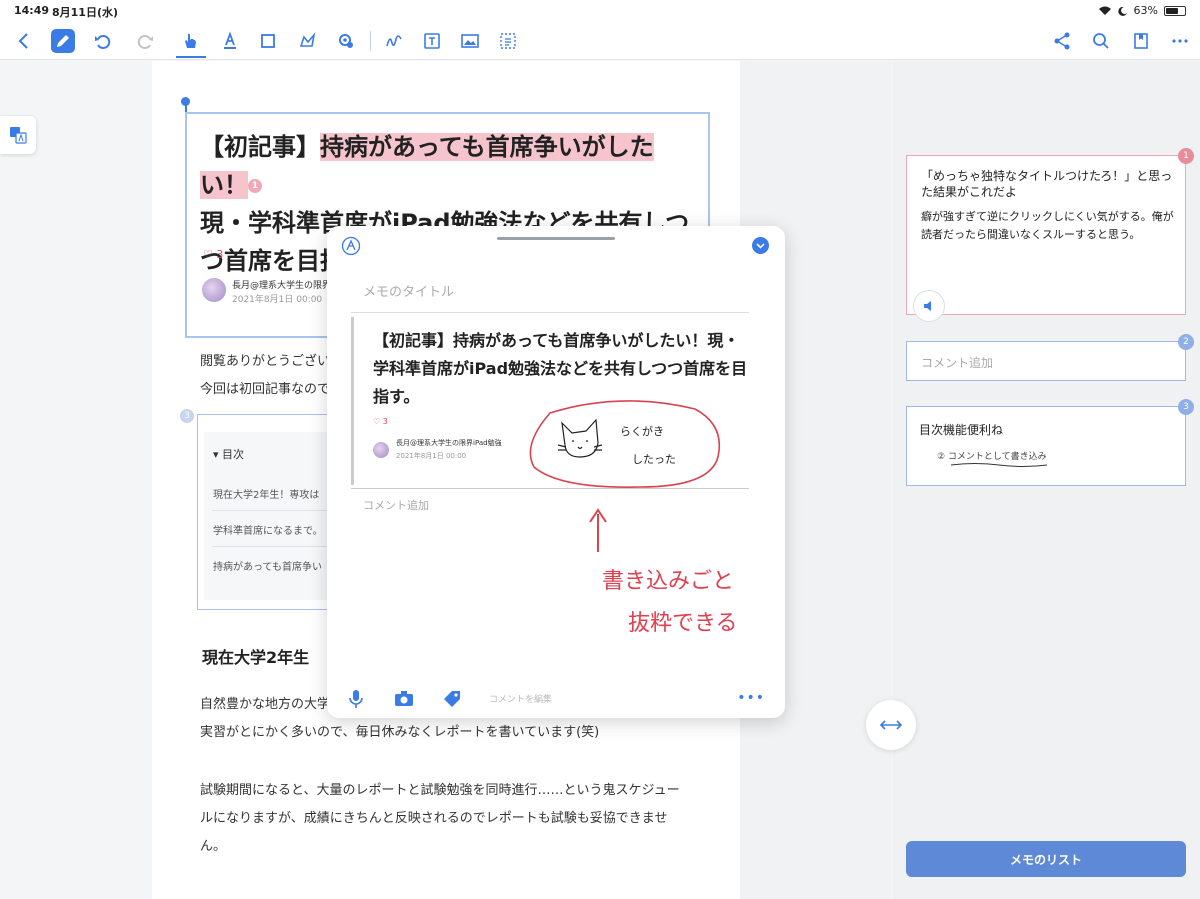  Describe the element at coordinates (228, 454) in the screenshot. I see `toc-heading: ▾ 目次` at that location.